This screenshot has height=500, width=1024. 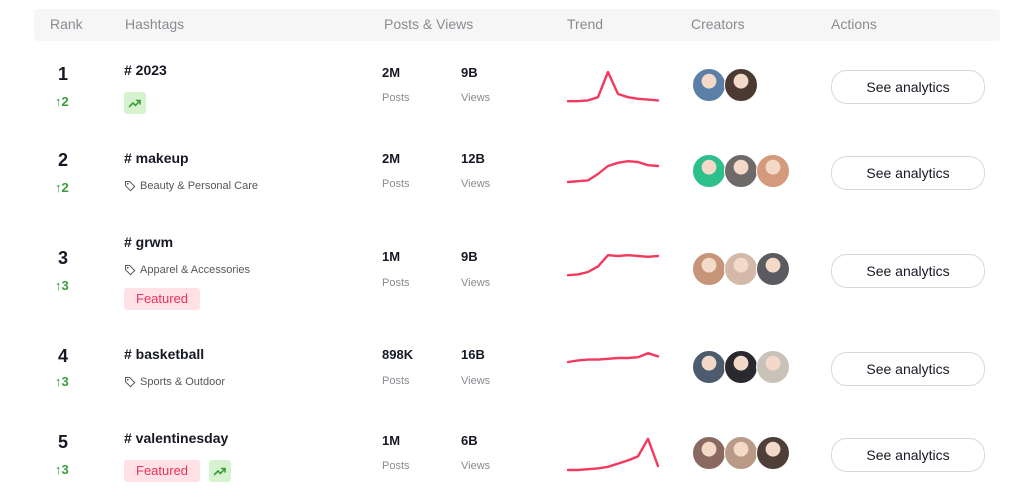 What do you see at coordinates (854, 24) in the screenshot?
I see `header-actions: Actions` at bounding box center [854, 24].